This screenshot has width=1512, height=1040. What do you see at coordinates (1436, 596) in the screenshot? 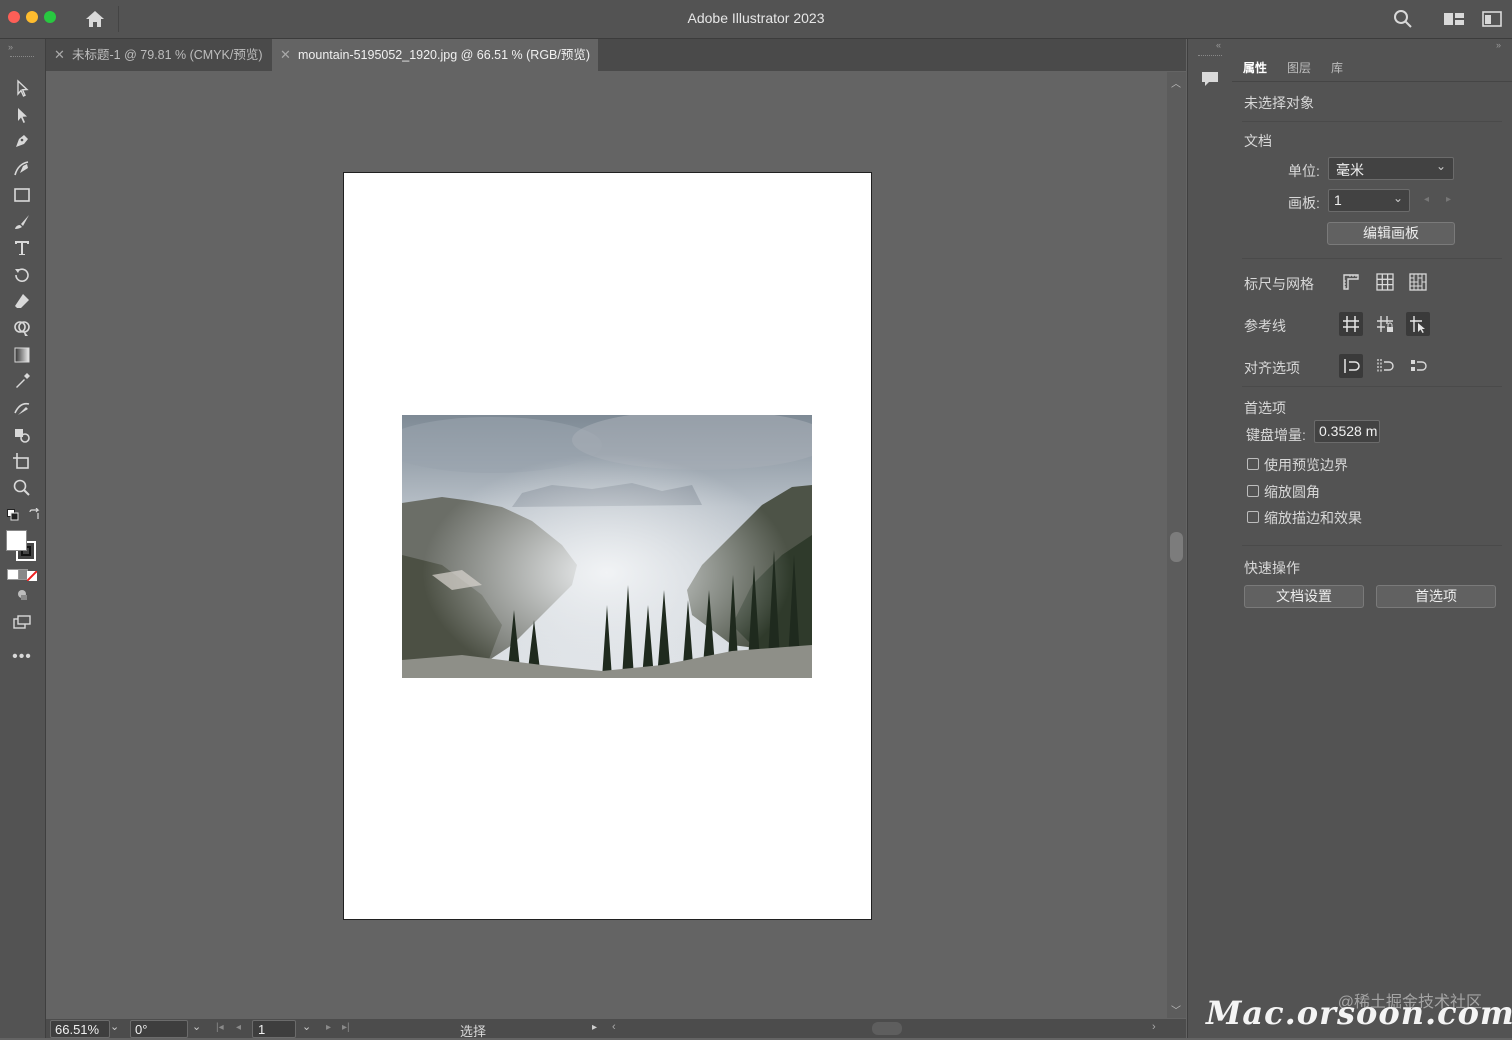
I see `preferences-button: 首选项` at bounding box center [1436, 596].